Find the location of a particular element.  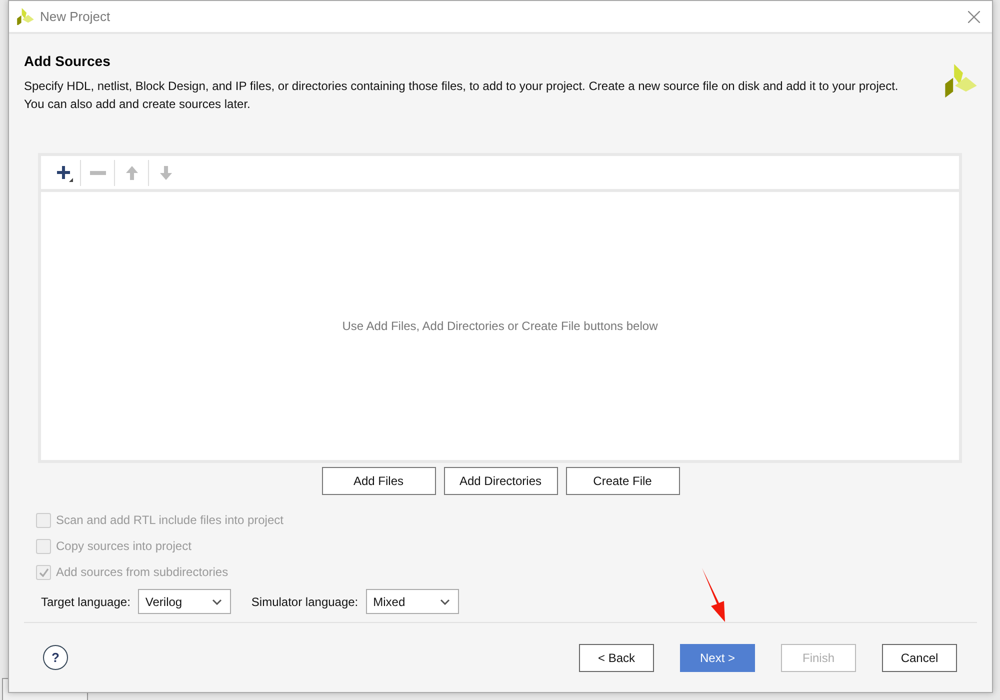

check-icon is located at coordinates (43, 572).